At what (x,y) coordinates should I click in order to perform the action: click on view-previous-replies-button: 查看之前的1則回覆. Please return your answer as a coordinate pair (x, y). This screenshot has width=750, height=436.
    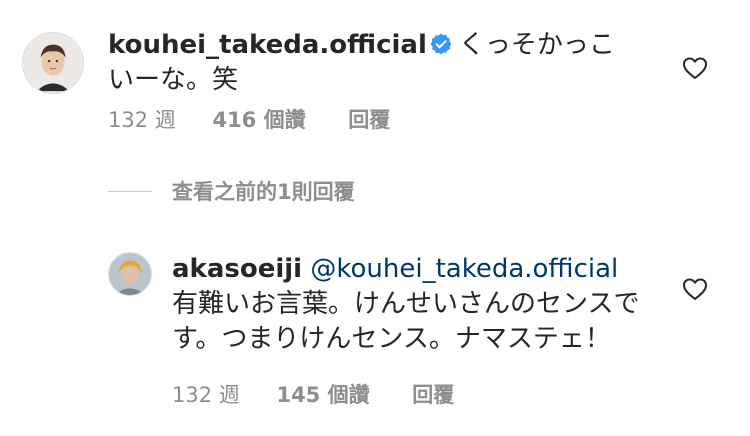
    Looking at the image, I should click on (231, 191).